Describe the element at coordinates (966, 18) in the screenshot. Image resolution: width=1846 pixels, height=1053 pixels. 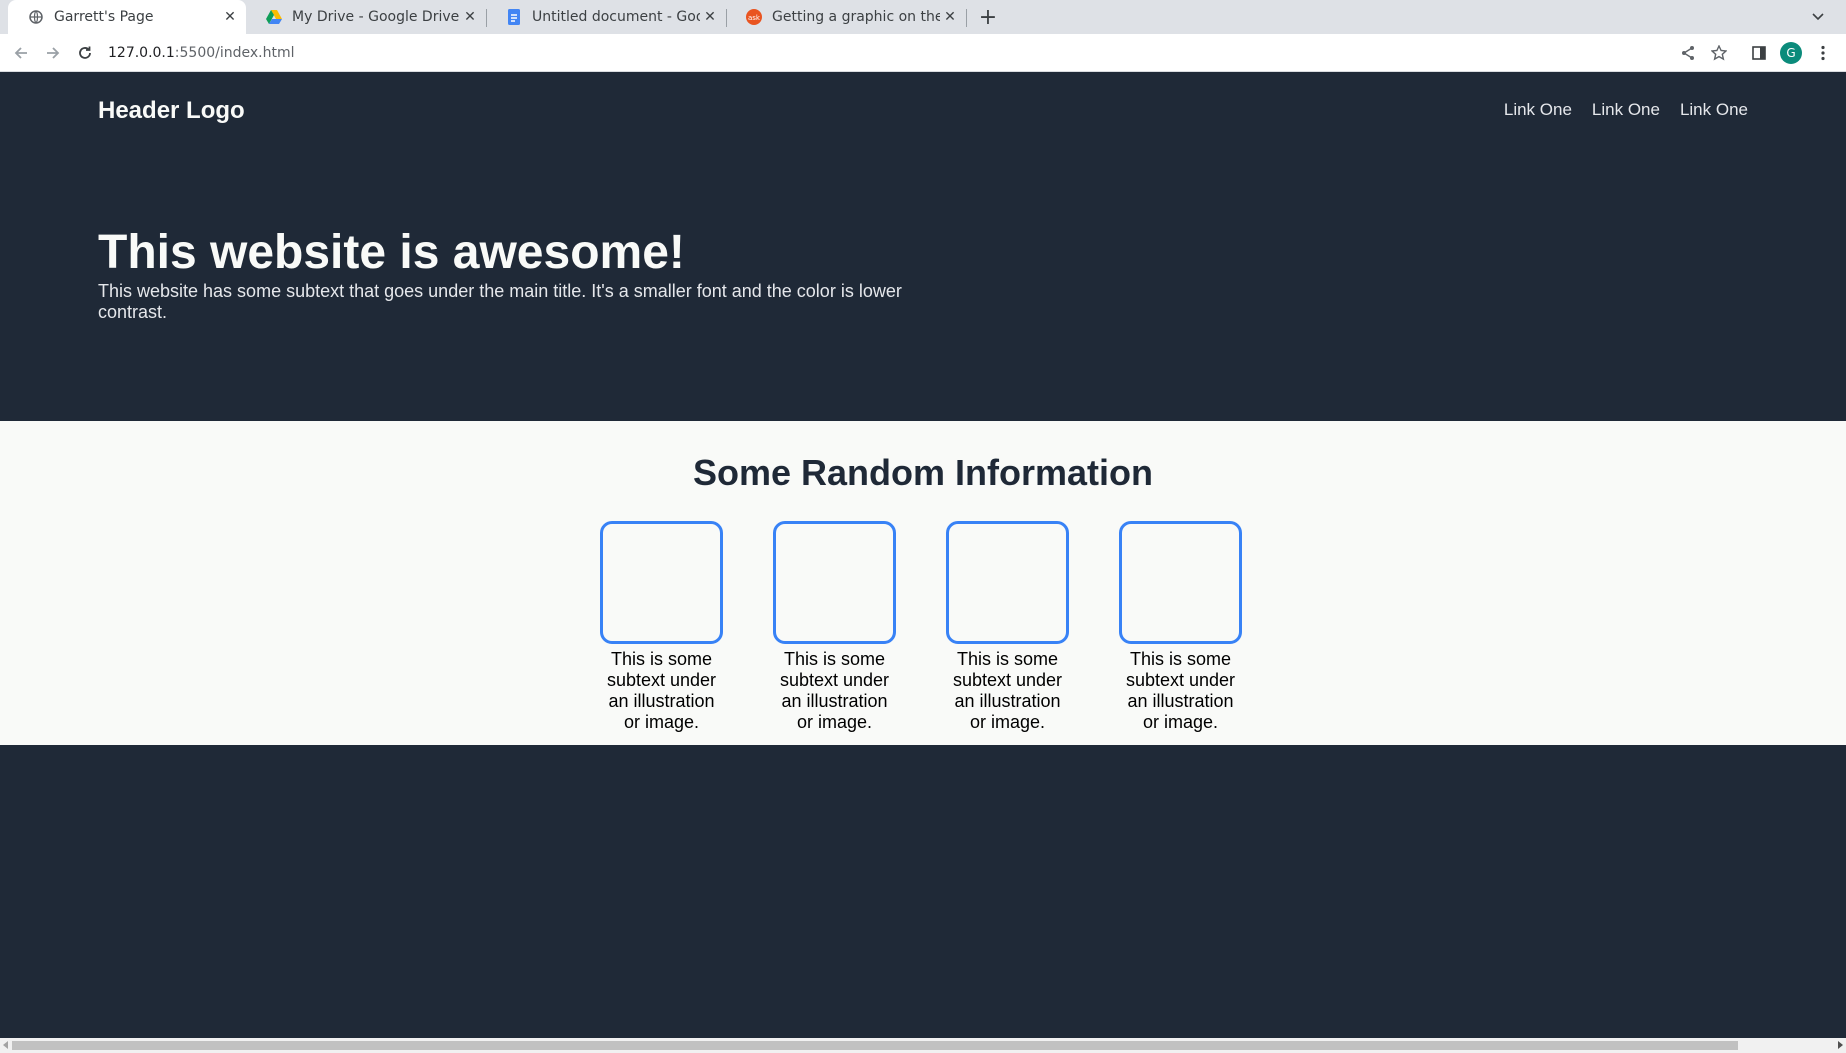
I see `tab-separator` at that location.